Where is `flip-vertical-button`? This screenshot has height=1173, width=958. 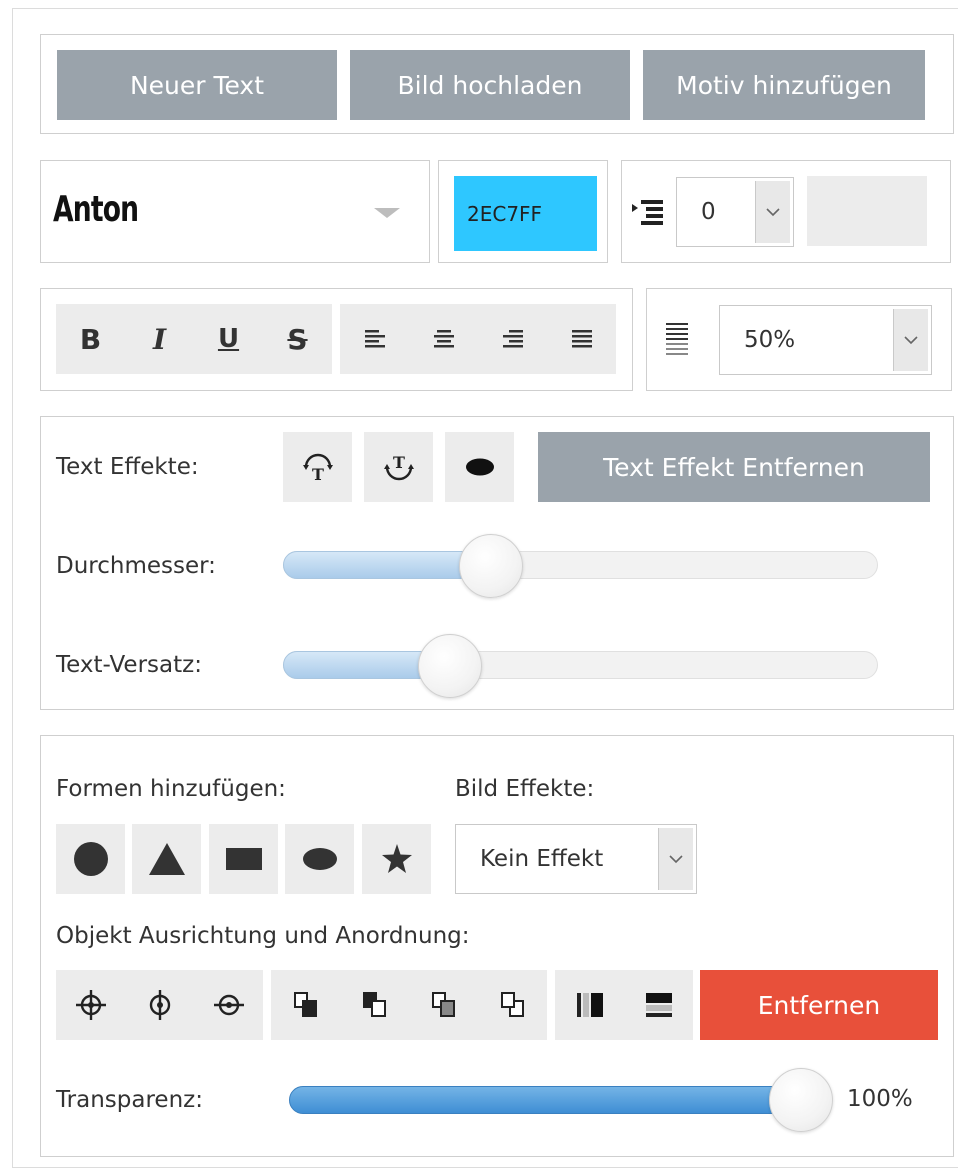 flip-vertical-button is located at coordinates (658, 1005).